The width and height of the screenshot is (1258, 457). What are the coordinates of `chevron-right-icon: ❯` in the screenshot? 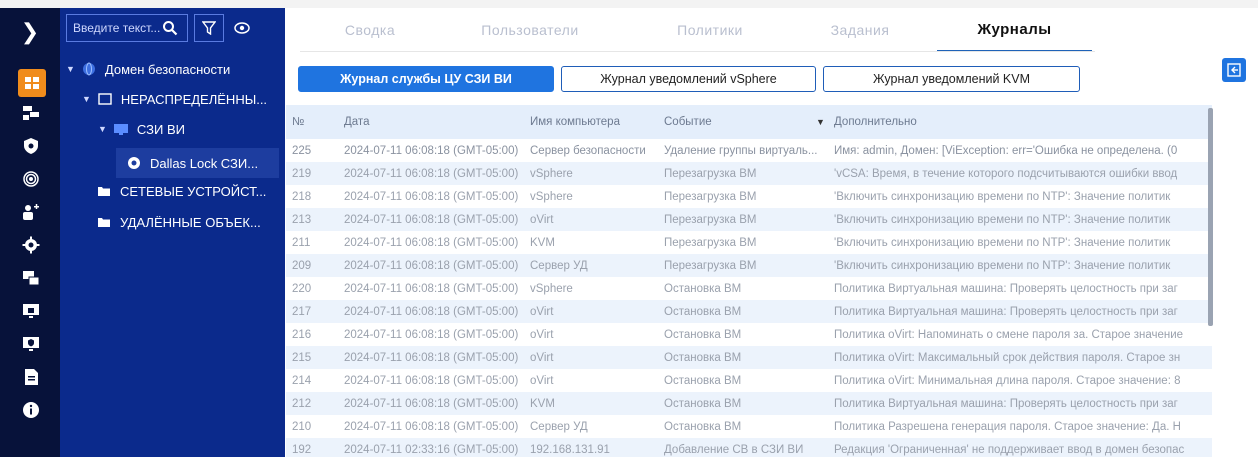 It's located at (30, 32).